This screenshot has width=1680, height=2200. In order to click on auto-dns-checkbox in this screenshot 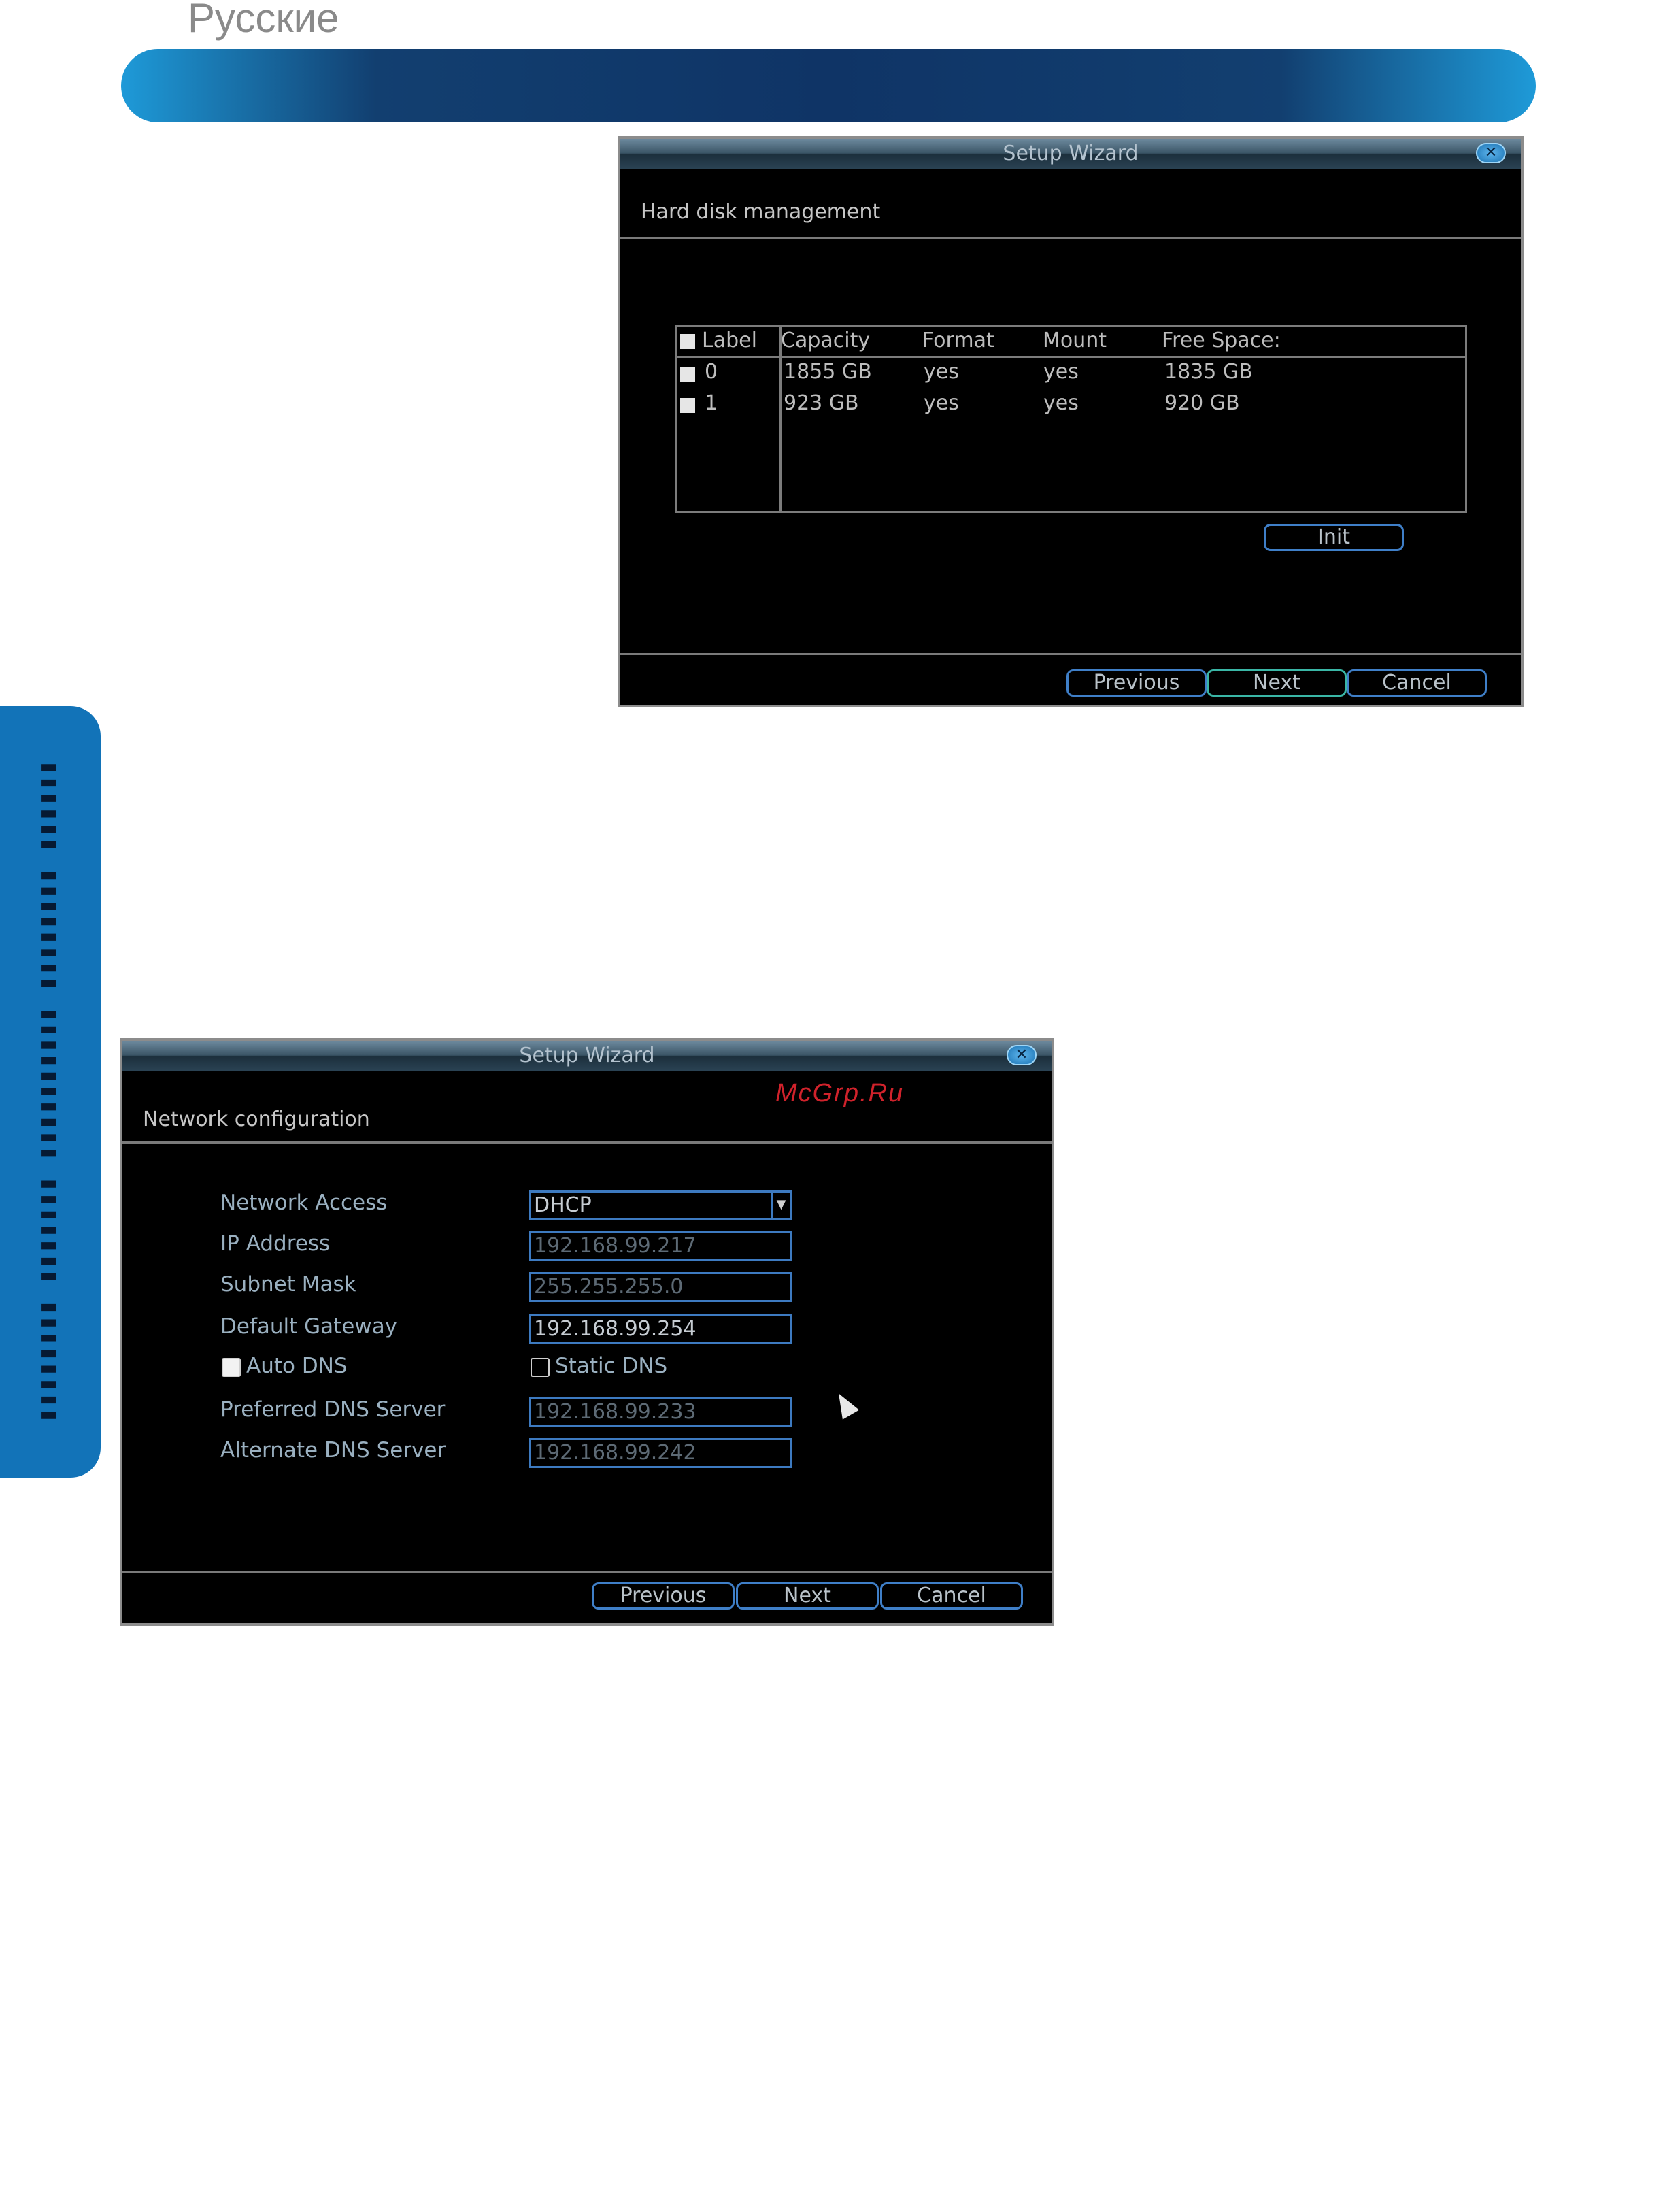, I will do `click(232, 1367)`.